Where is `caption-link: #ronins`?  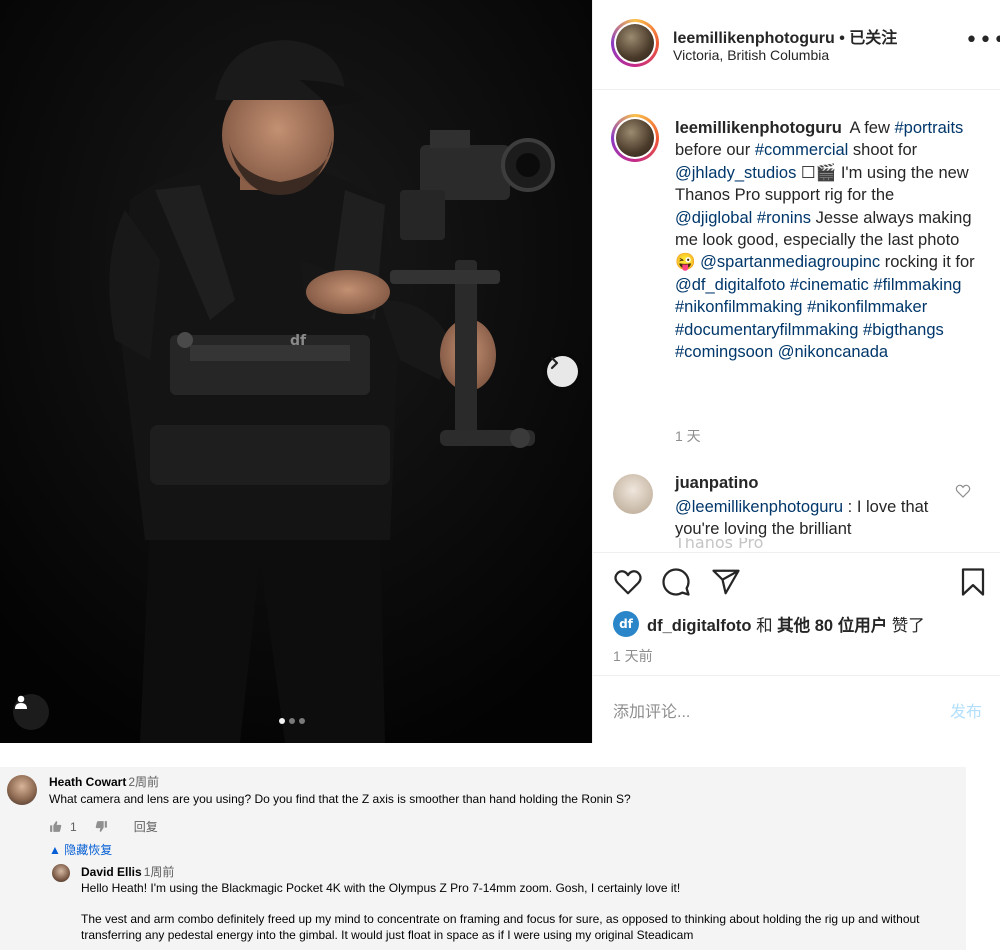 caption-link: #ronins is located at coordinates (784, 218).